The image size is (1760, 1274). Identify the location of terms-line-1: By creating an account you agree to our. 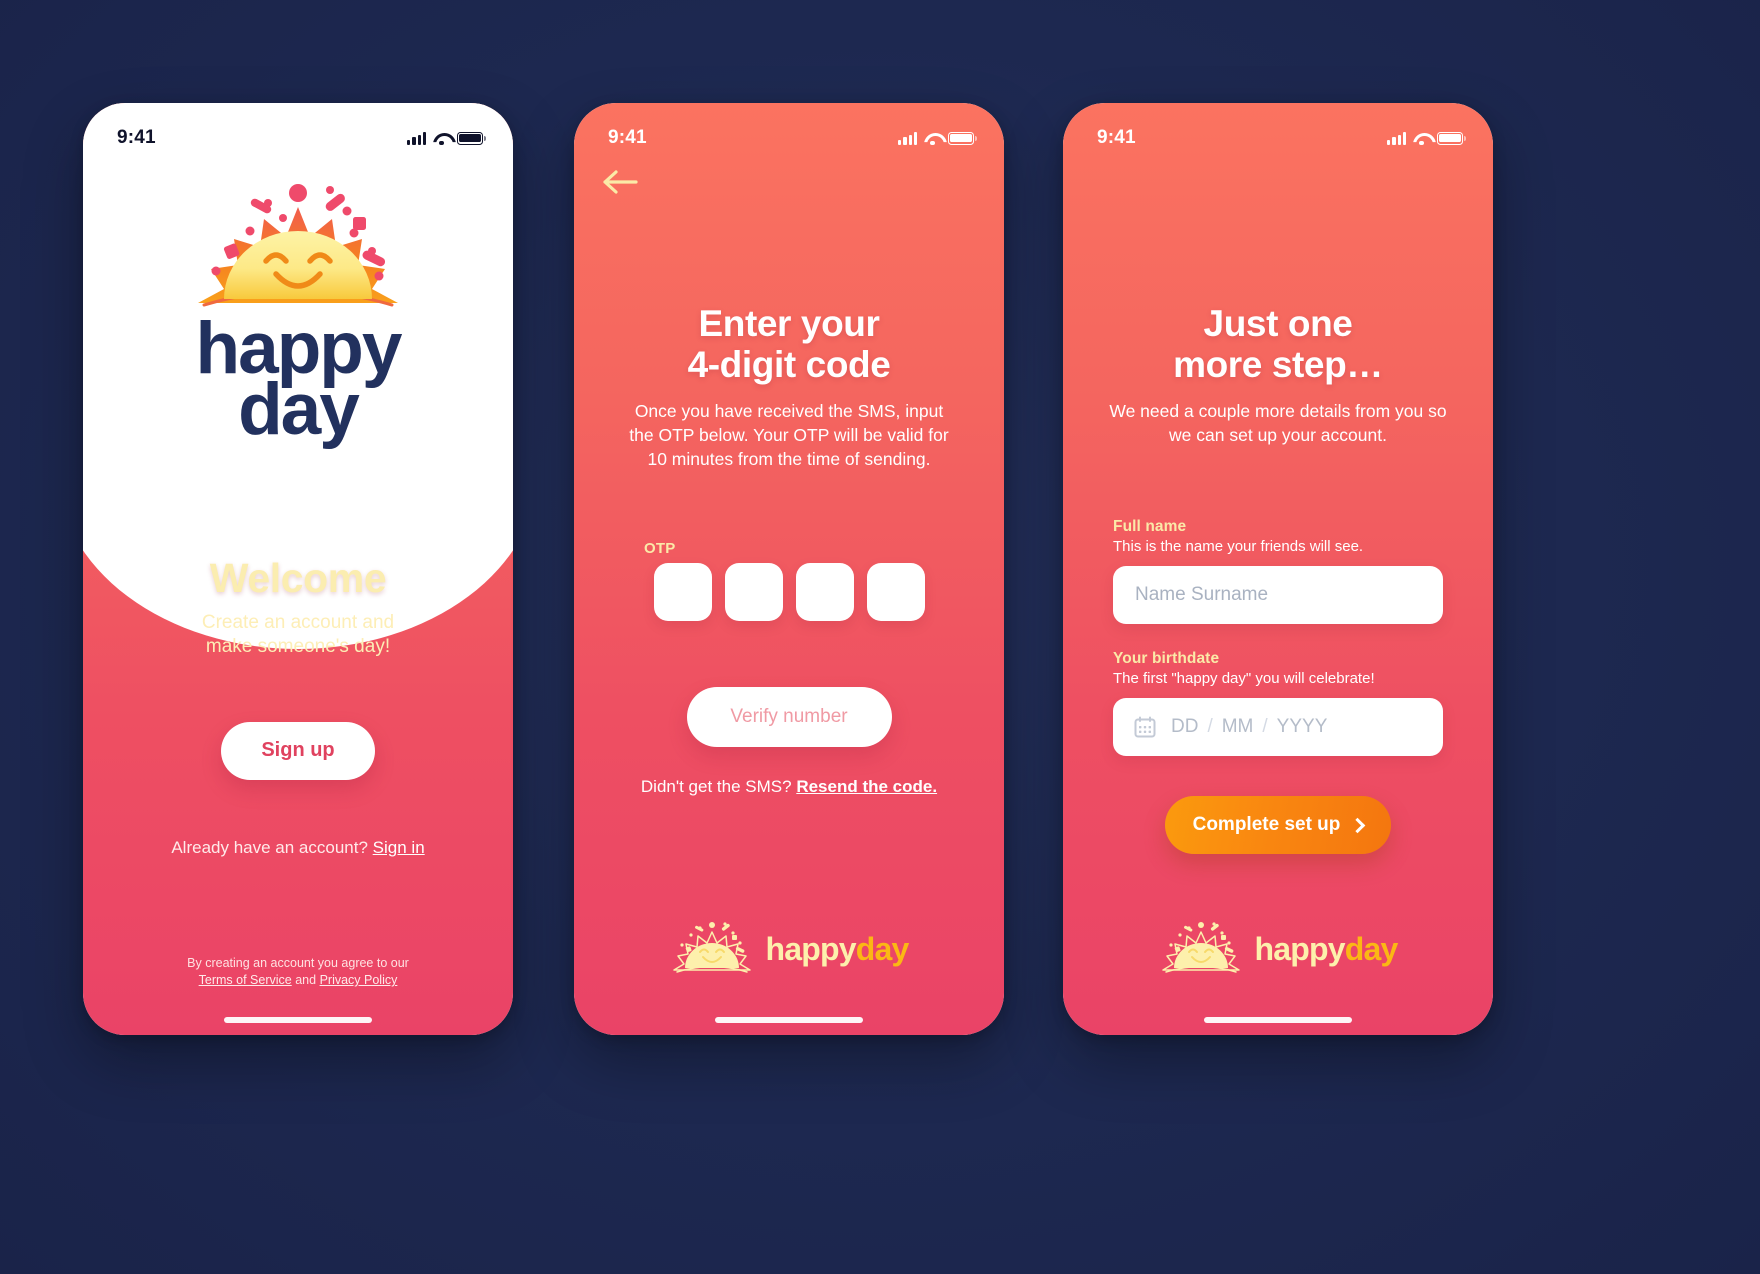
(298, 963).